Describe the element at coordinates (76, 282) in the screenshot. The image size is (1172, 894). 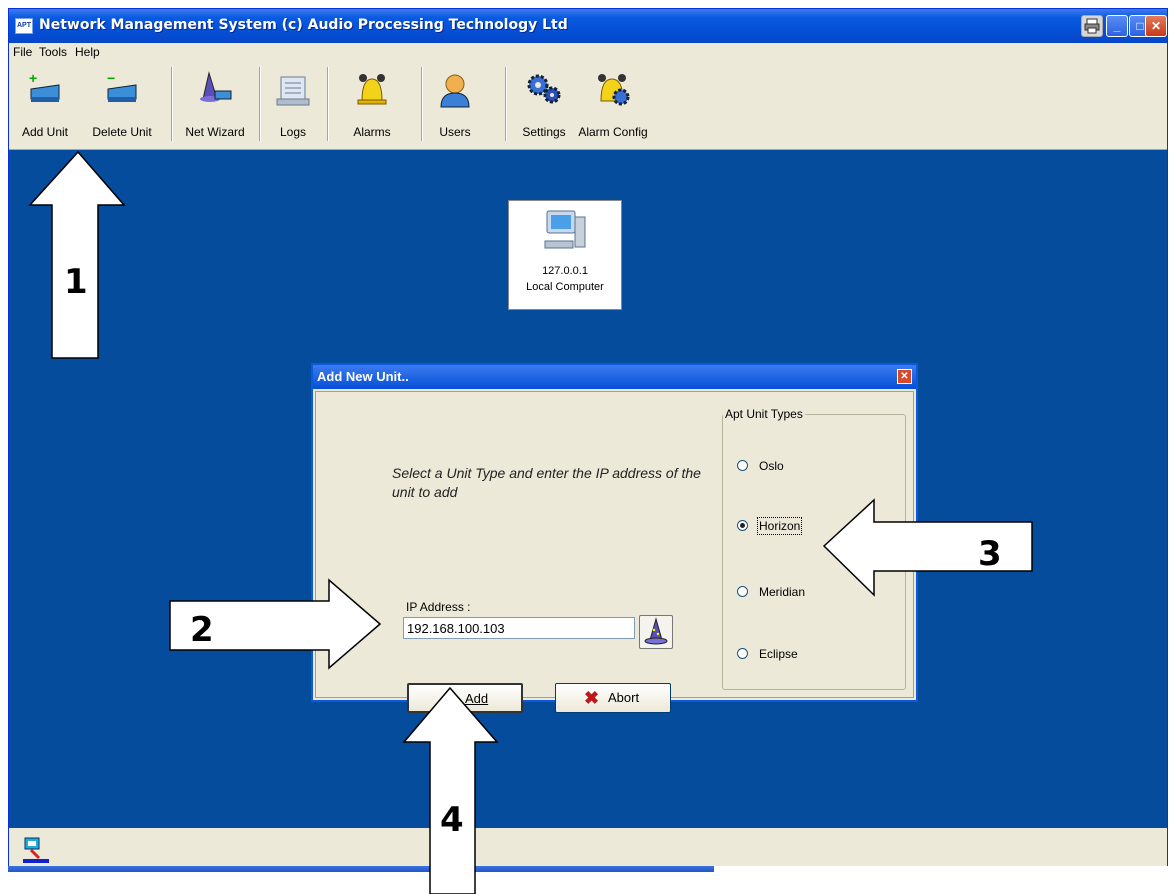
I see `callout-number-1: 1` at that location.